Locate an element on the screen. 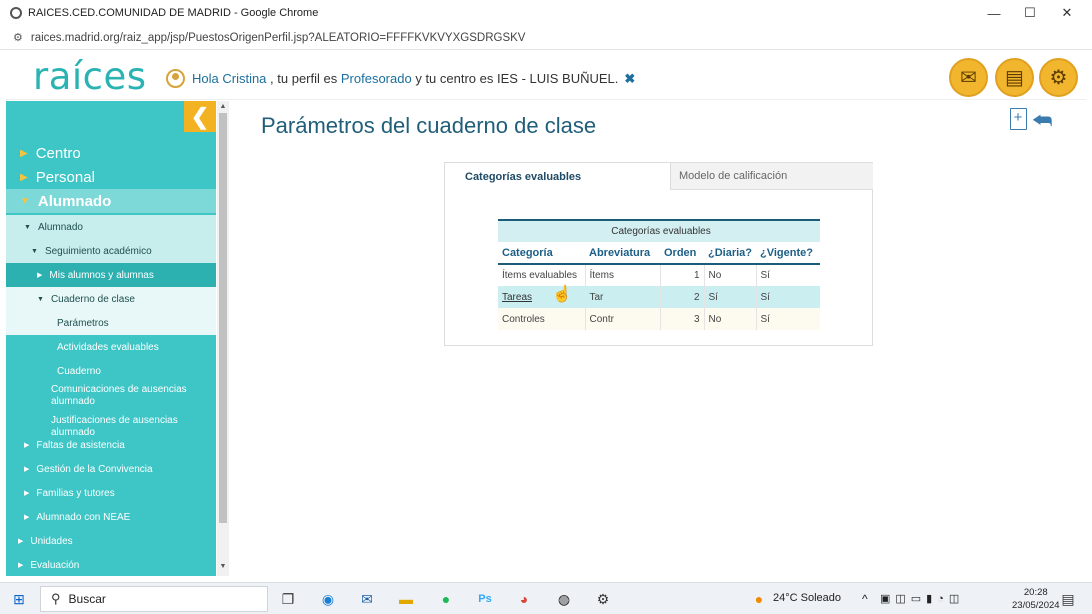 Image resolution: width=1092 pixels, height=614 pixels. sidebar-item-label: Gestión de la Convivencia is located at coordinates (94, 469).